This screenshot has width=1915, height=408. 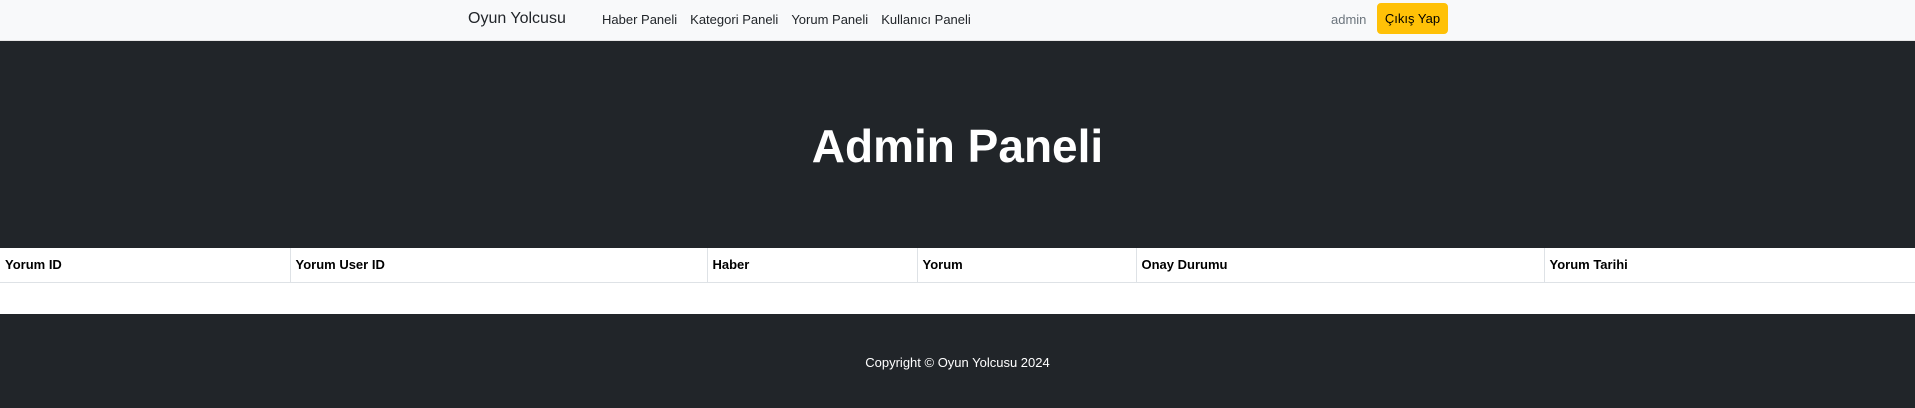 I want to click on current-user-label: admin, so click(x=1349, y=19).